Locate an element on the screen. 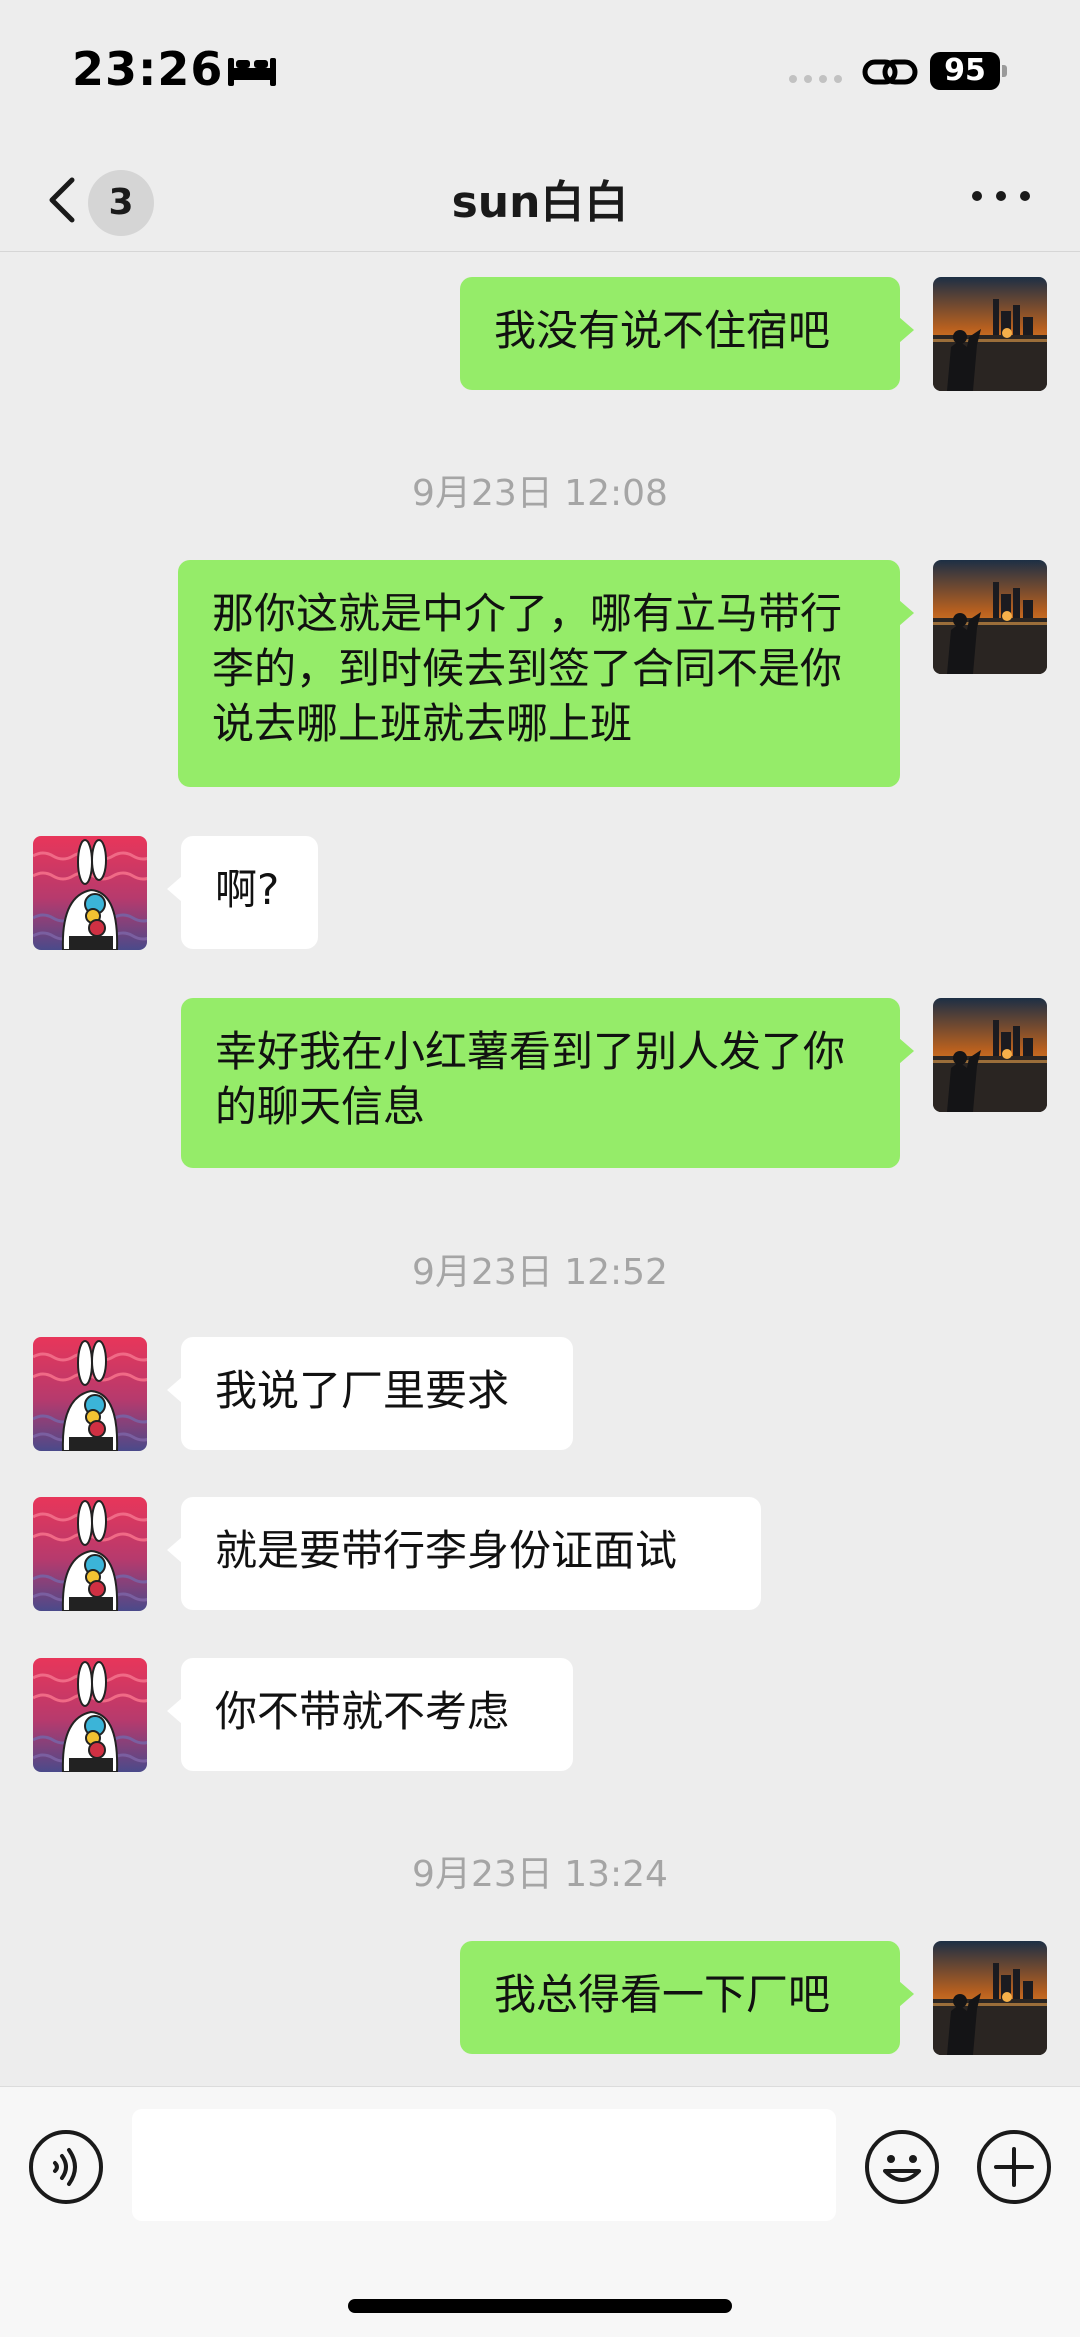 Image resolution: width=1080 pixels, height=2337 pixels. message-text: 就是要带行李身份证面试 is located at coordinates (446, 1550).